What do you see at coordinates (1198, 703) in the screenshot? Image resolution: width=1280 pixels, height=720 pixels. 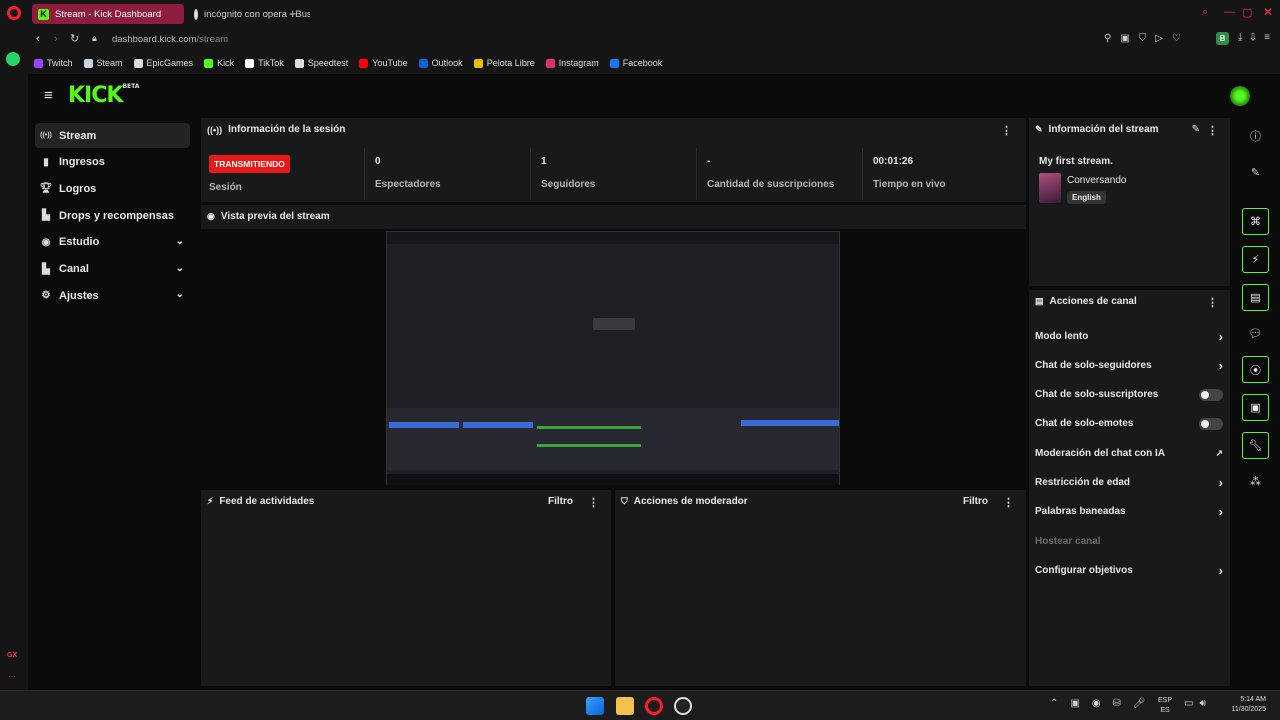 I see `network-volume-icons: ▭🔊︎` at bounding box center [1198, 703].